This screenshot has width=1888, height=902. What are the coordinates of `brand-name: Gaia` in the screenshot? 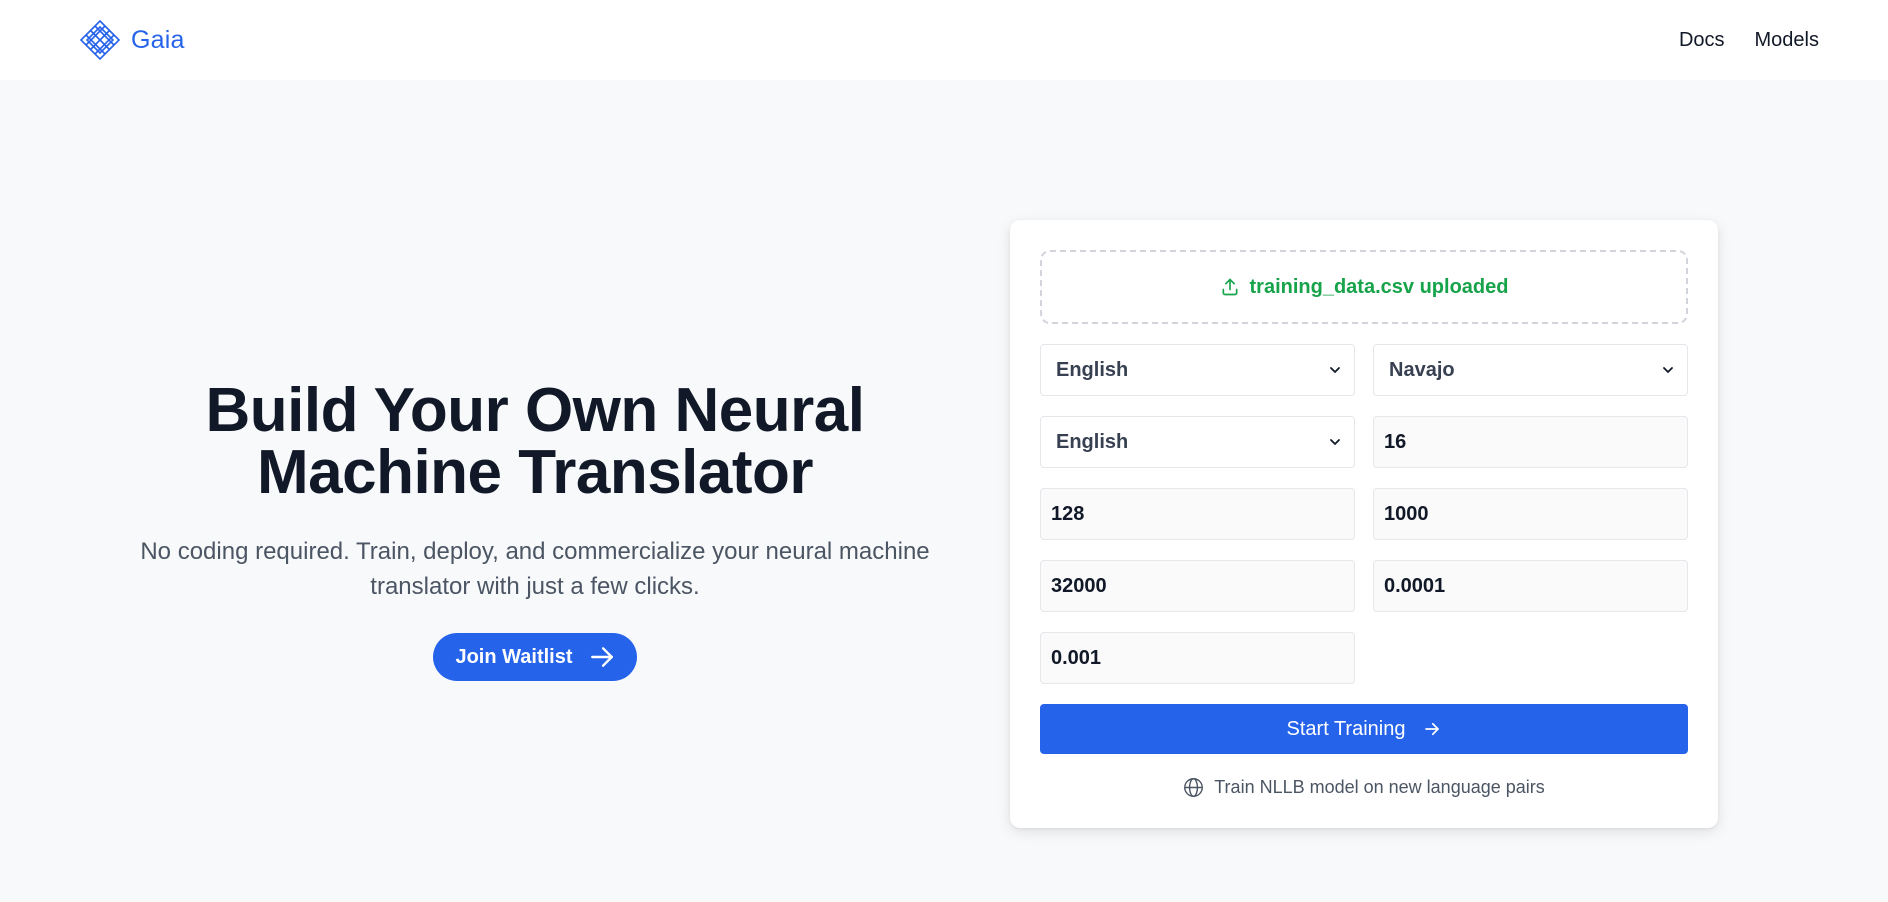 It's located at (158, 39).